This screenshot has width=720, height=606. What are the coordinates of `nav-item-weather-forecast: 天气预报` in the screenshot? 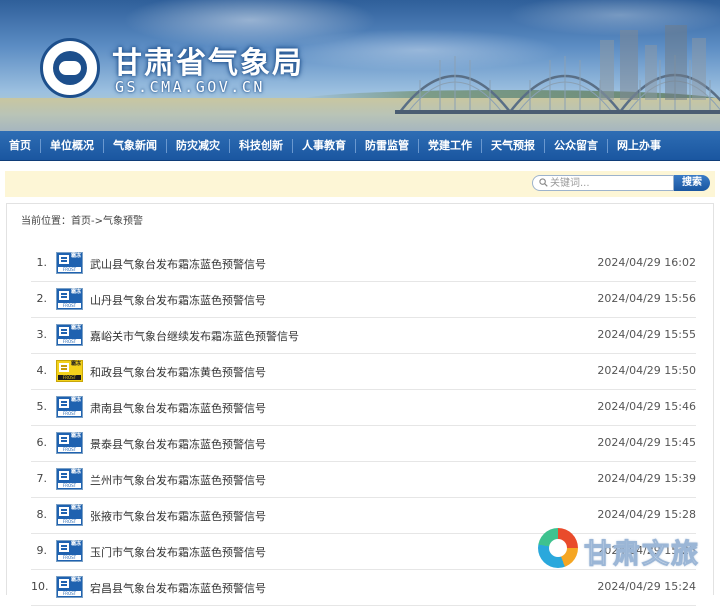 It's located at (513, 145).